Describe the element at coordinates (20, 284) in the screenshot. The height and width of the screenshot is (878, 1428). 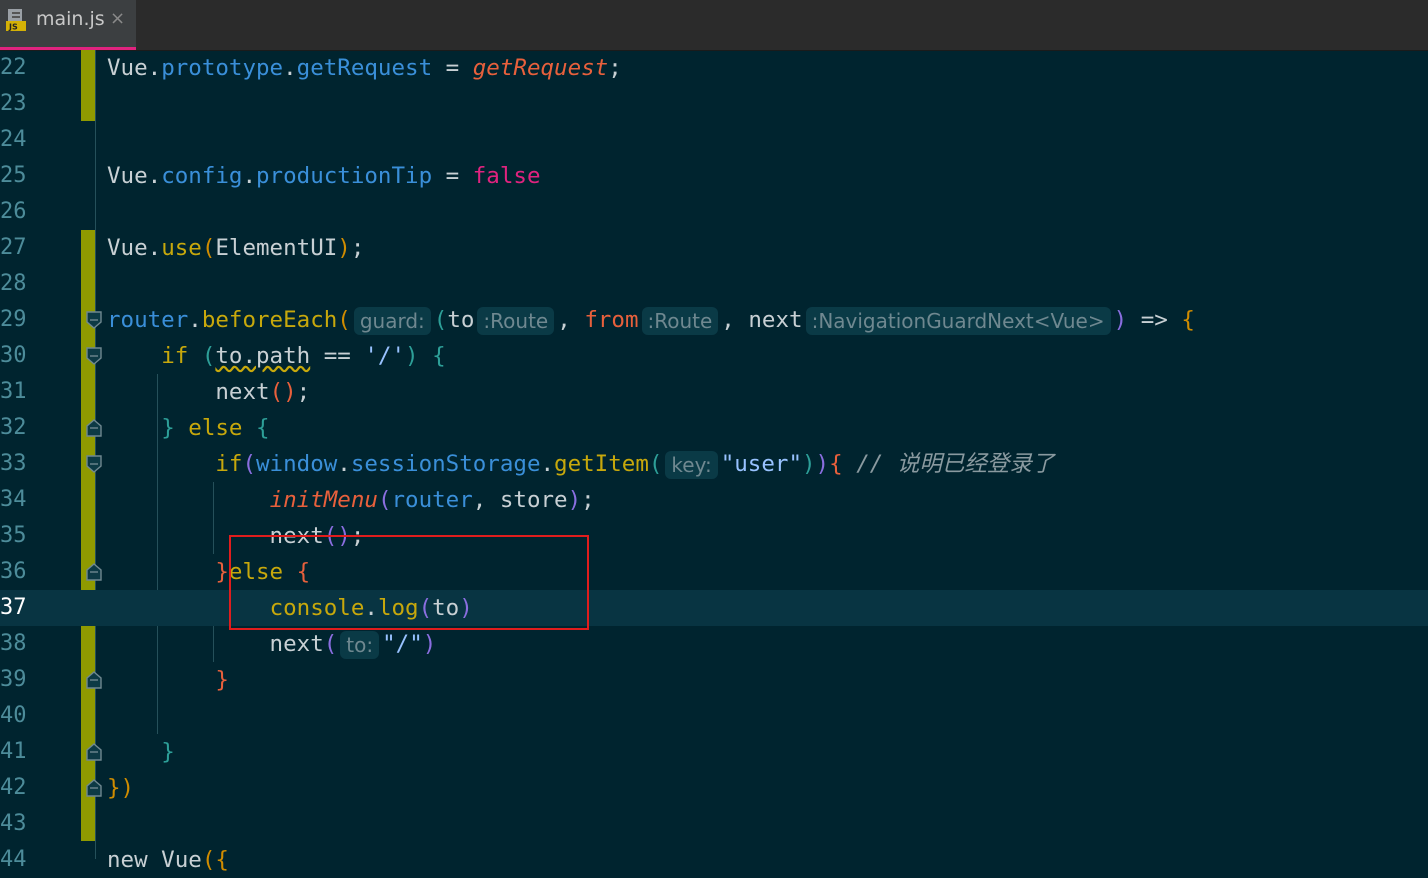
I see `line-number: 28` at that location.